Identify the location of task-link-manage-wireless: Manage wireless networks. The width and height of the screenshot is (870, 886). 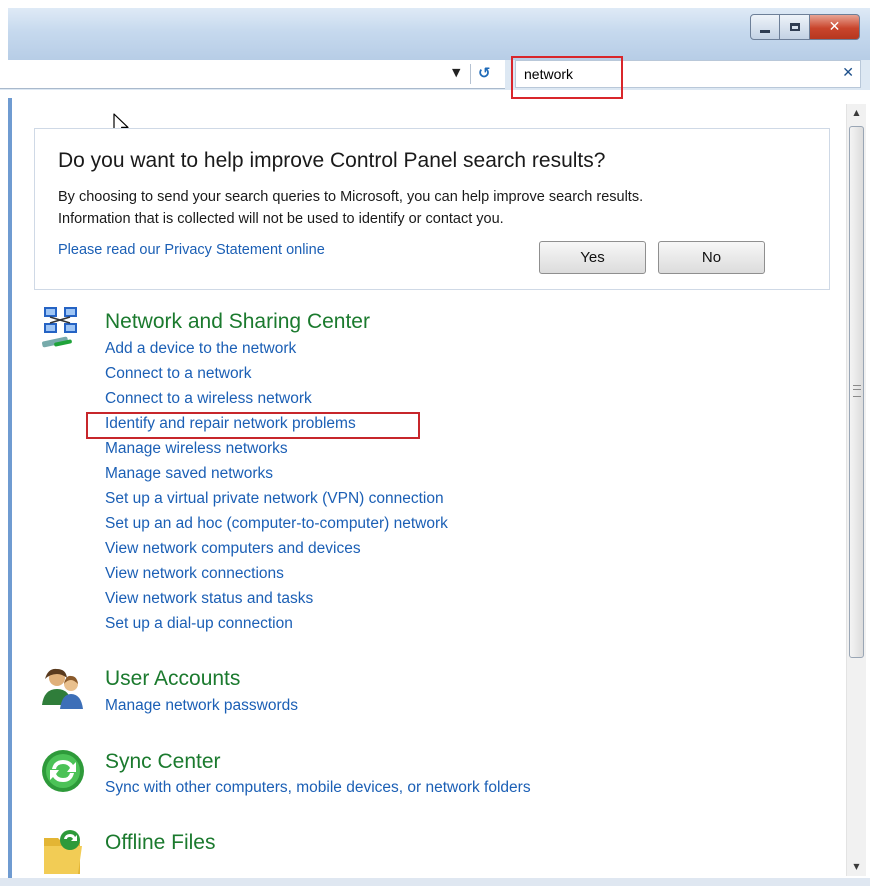
(196, 449).